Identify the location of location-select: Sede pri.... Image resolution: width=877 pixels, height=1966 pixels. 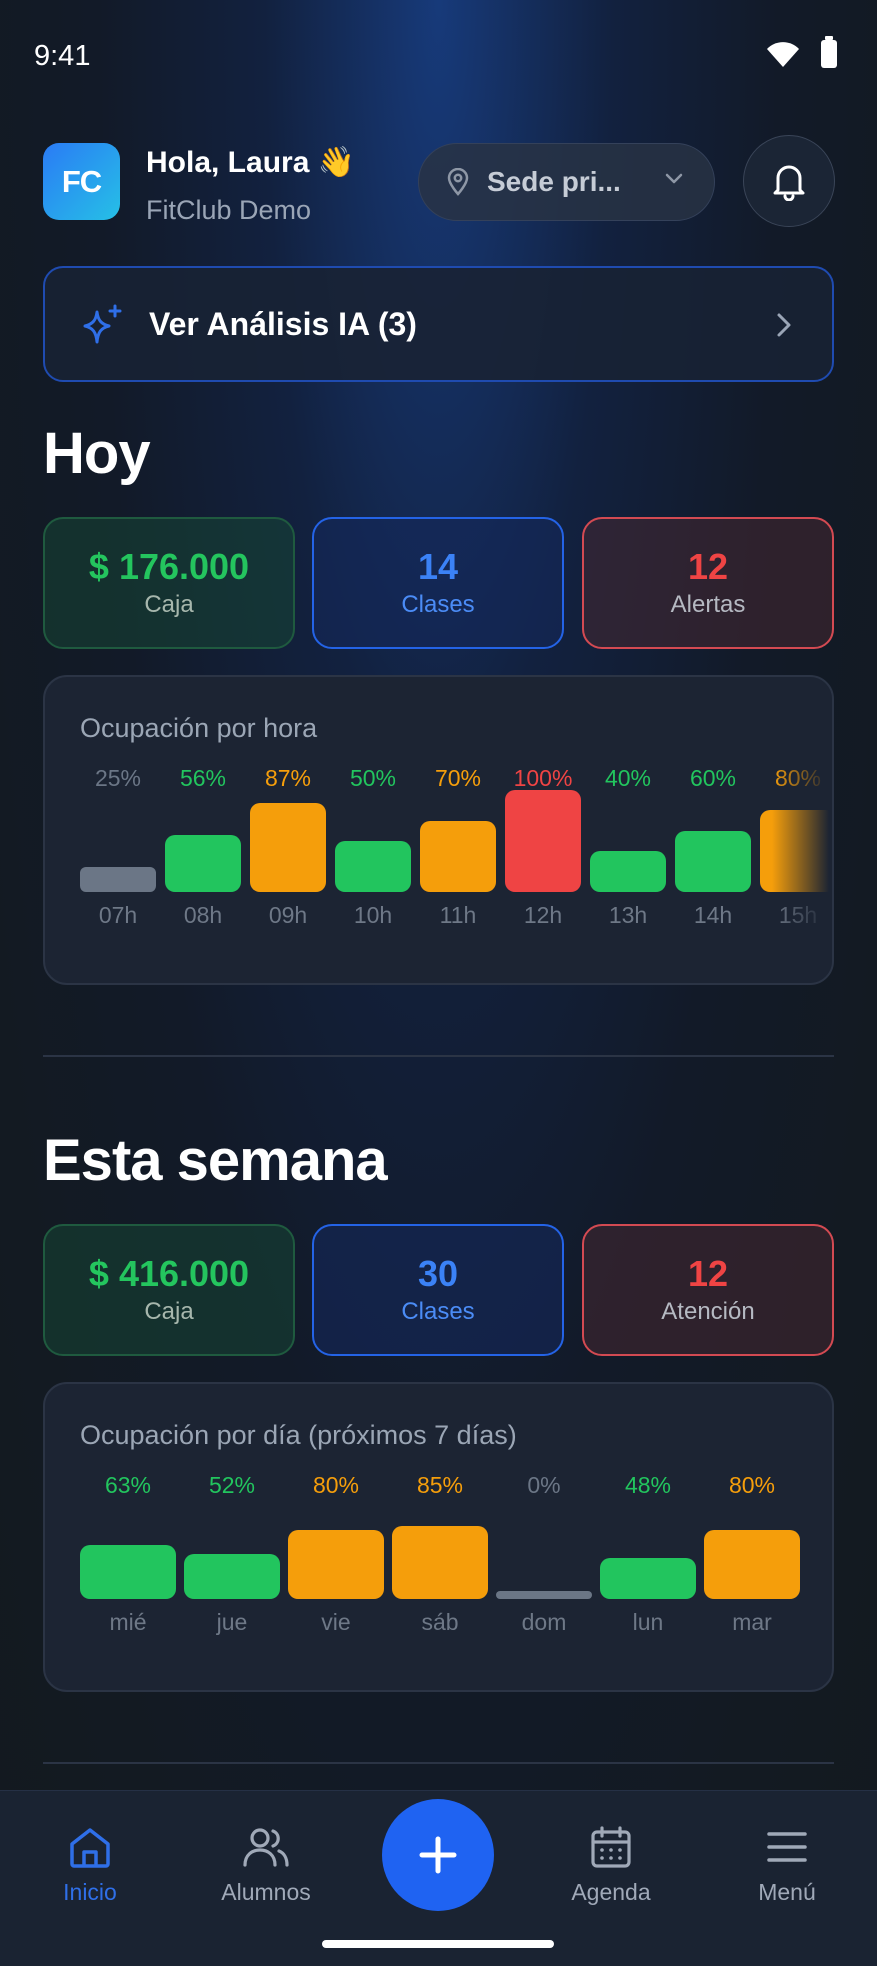
(566, 182).